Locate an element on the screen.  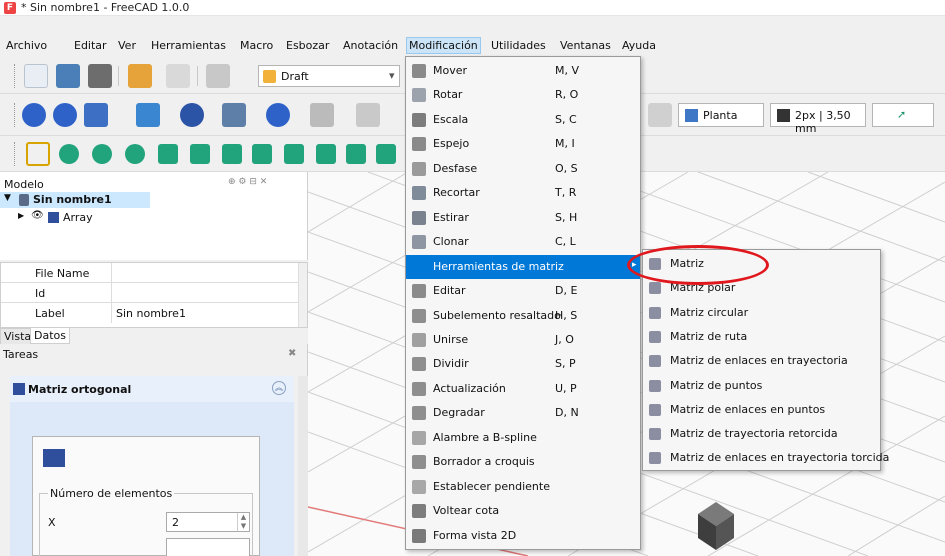
dots-tool-icon is located at coordinates (262, 154).